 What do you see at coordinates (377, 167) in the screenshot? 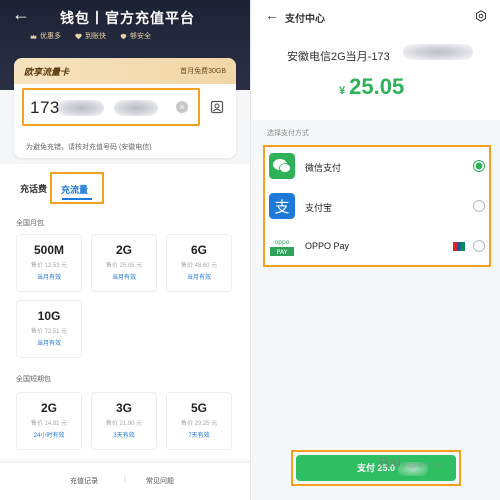
I see `payment-option-wechat: 微信支付` at bounding box center [377, 167].